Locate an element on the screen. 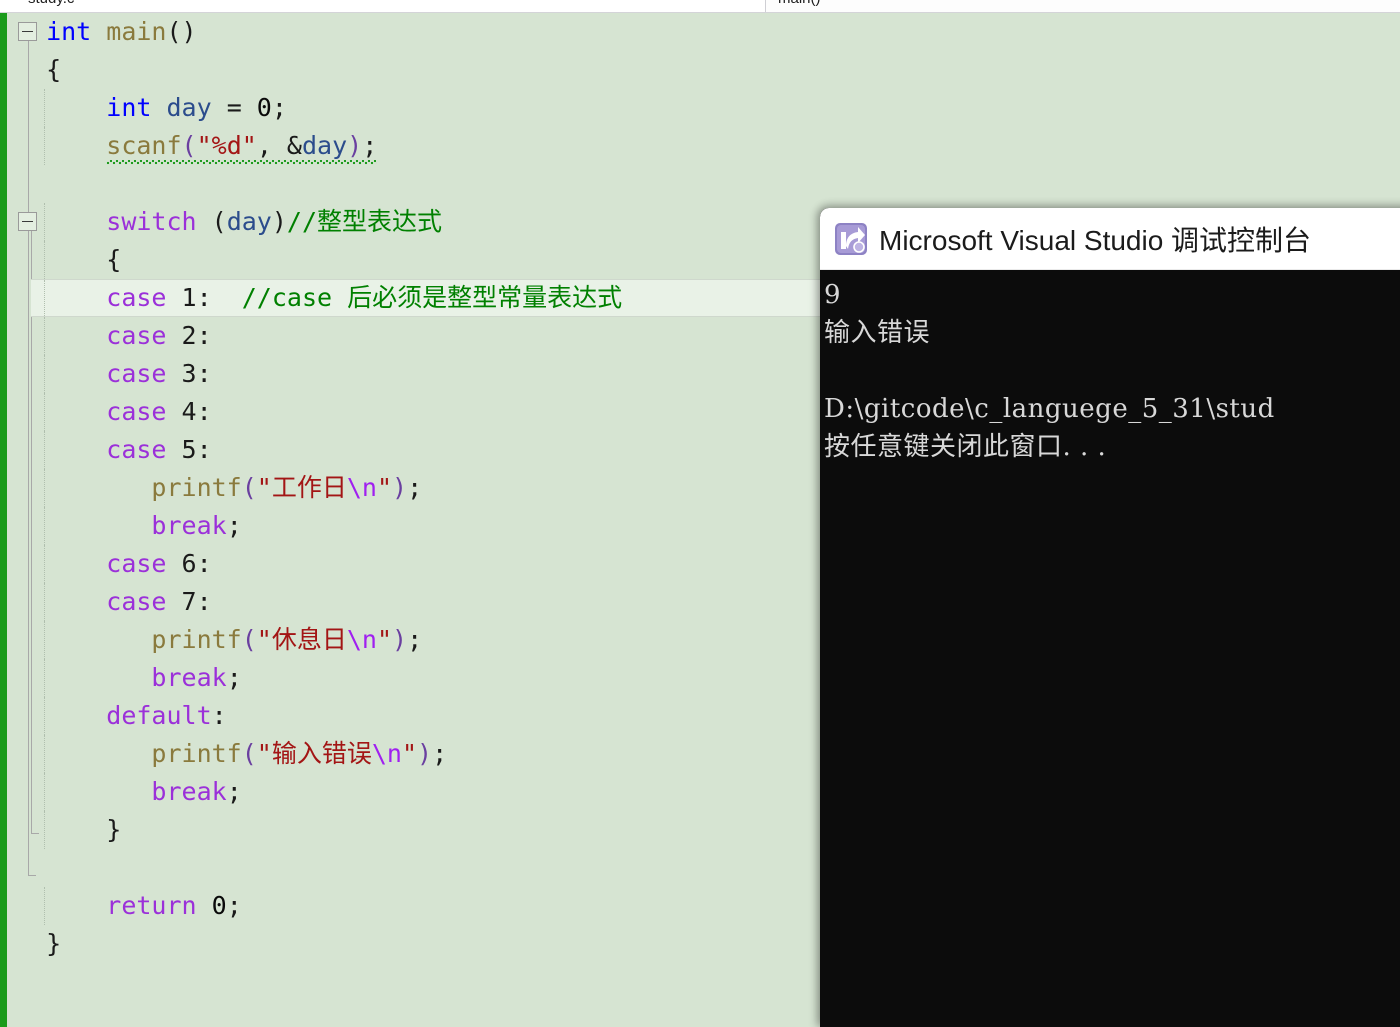 The image size is (1400, 1027). code-token: () is located at coordinates (181, 31).